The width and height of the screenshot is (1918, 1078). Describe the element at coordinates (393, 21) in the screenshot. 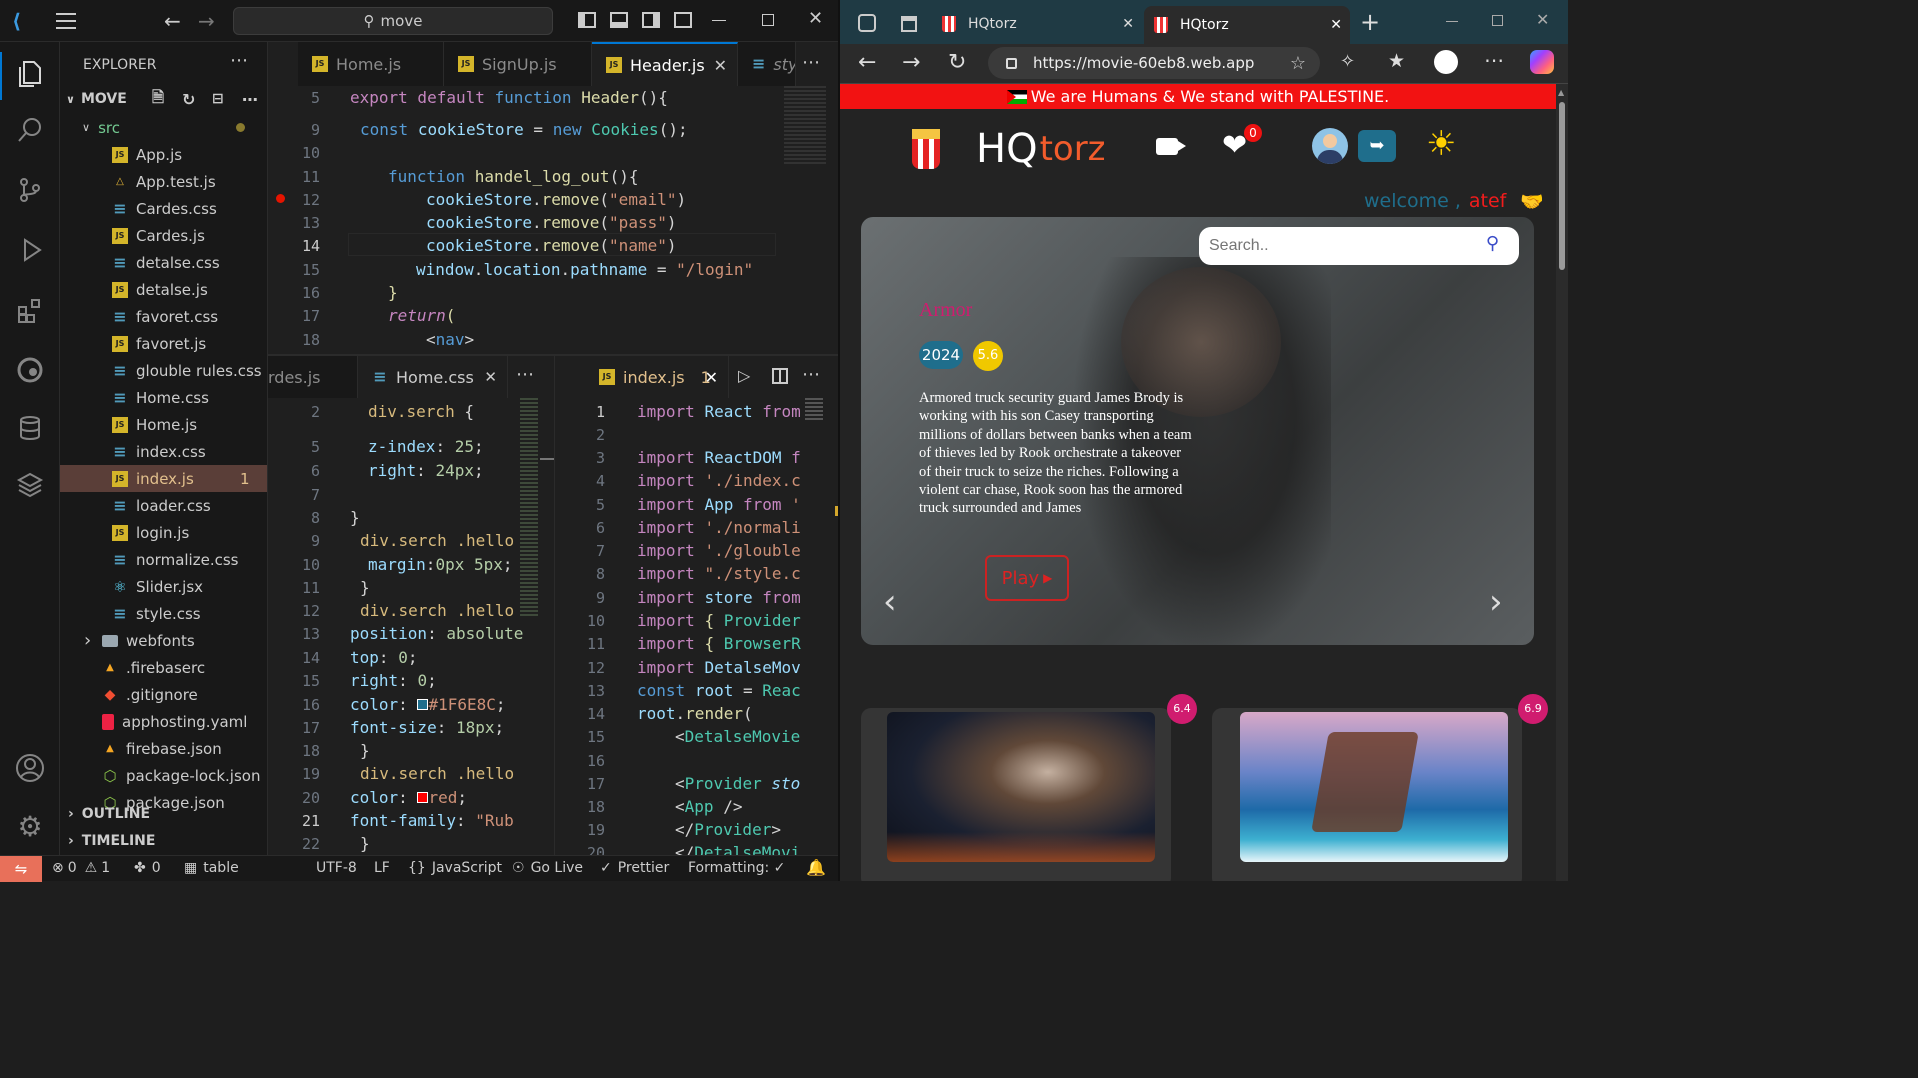

I see `command-search-box: ⚲ move` at that location.